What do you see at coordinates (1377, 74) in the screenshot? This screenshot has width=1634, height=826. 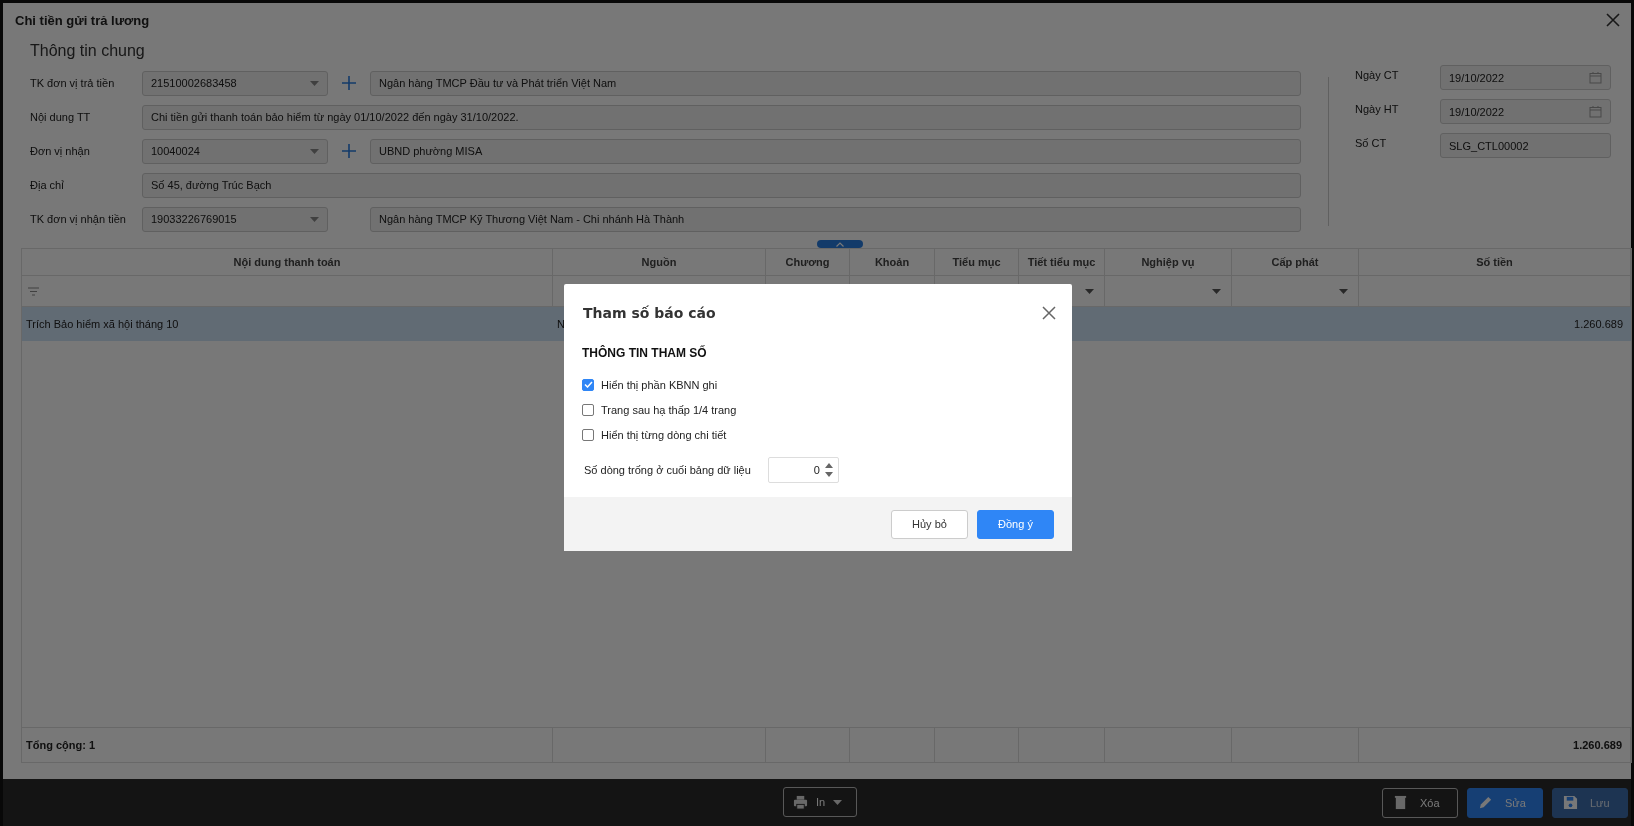 I see `field-label: Ngày CT` at bounding box center [1377, 74].